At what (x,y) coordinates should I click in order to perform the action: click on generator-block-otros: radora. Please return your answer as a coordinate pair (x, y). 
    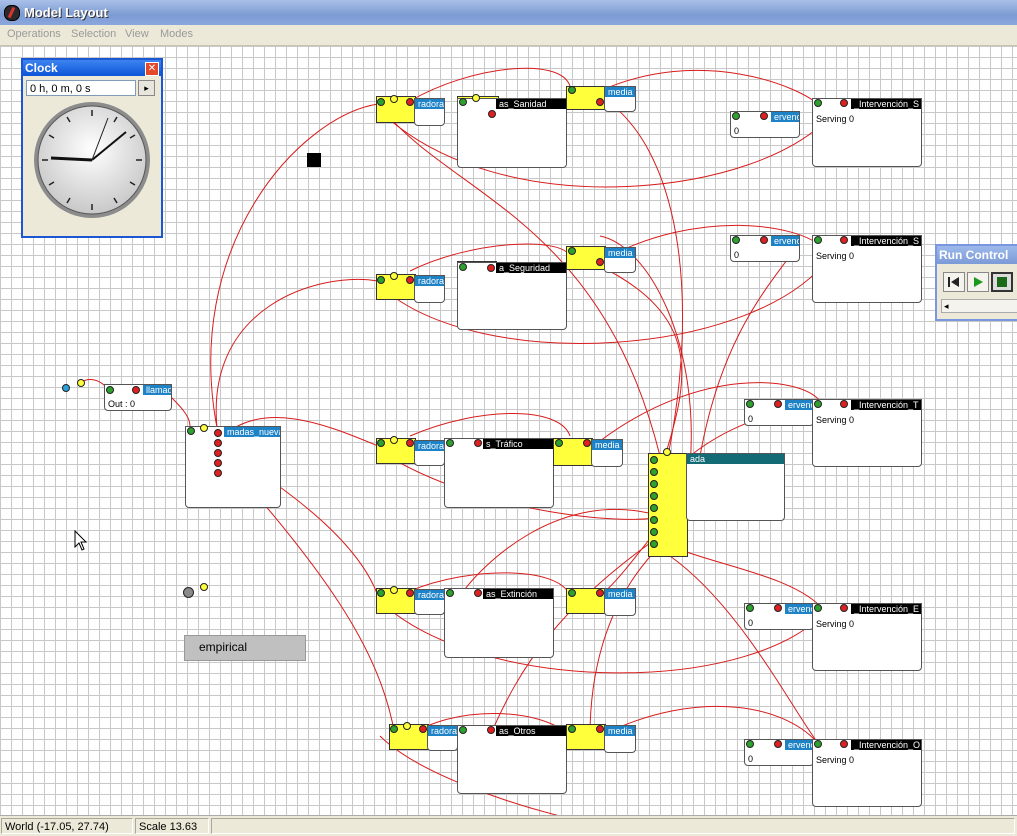
    Looking at the image, I should click on (442, 738).